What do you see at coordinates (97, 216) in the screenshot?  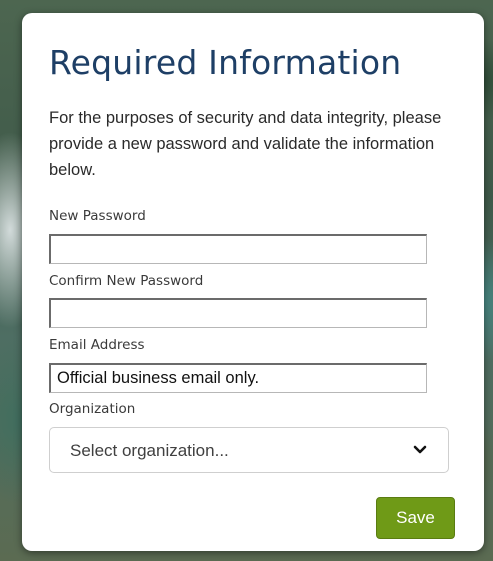 I see `new-password-label: New Password` at bounding box center [97, 216].